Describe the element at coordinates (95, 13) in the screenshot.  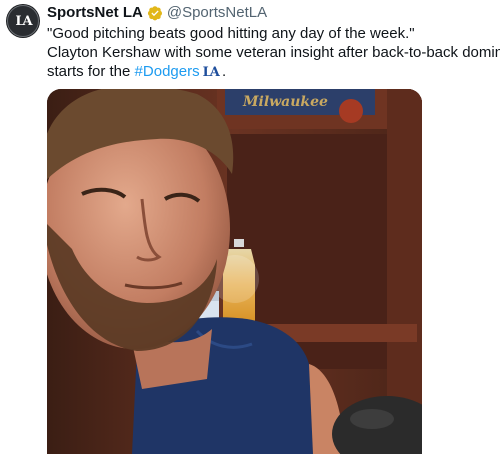
I see `display-name: SportsNet LA` at that location.